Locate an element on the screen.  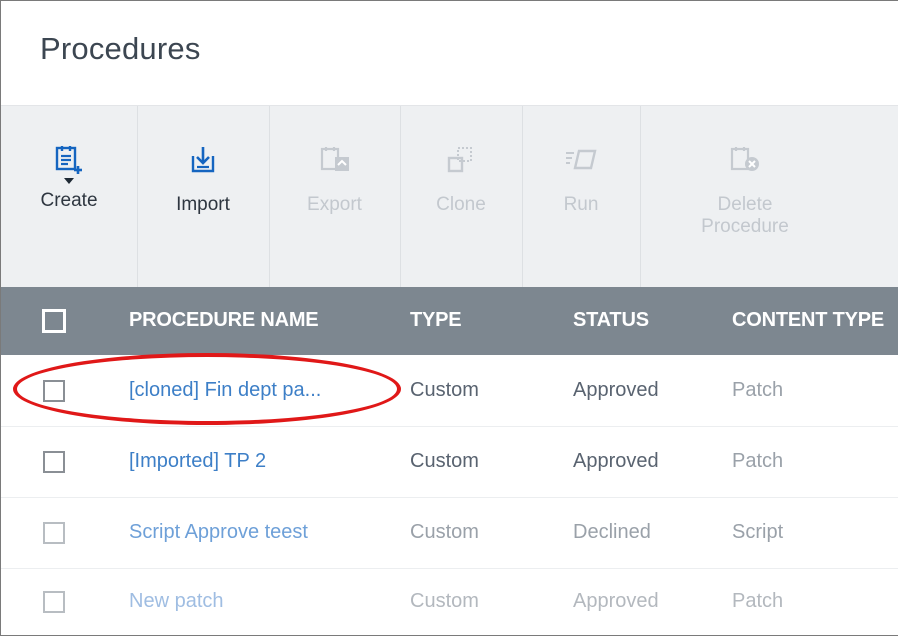
export-icon is located at coordinates (335, 166).